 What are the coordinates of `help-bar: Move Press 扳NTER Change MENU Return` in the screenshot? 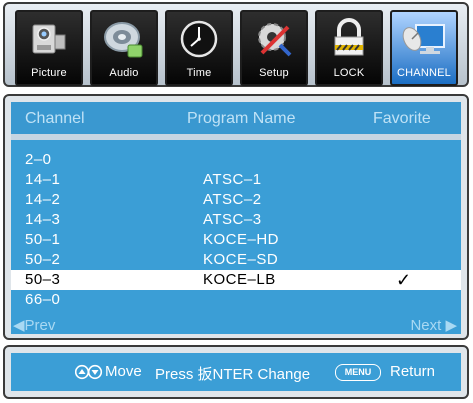 It's located at (236, 372).